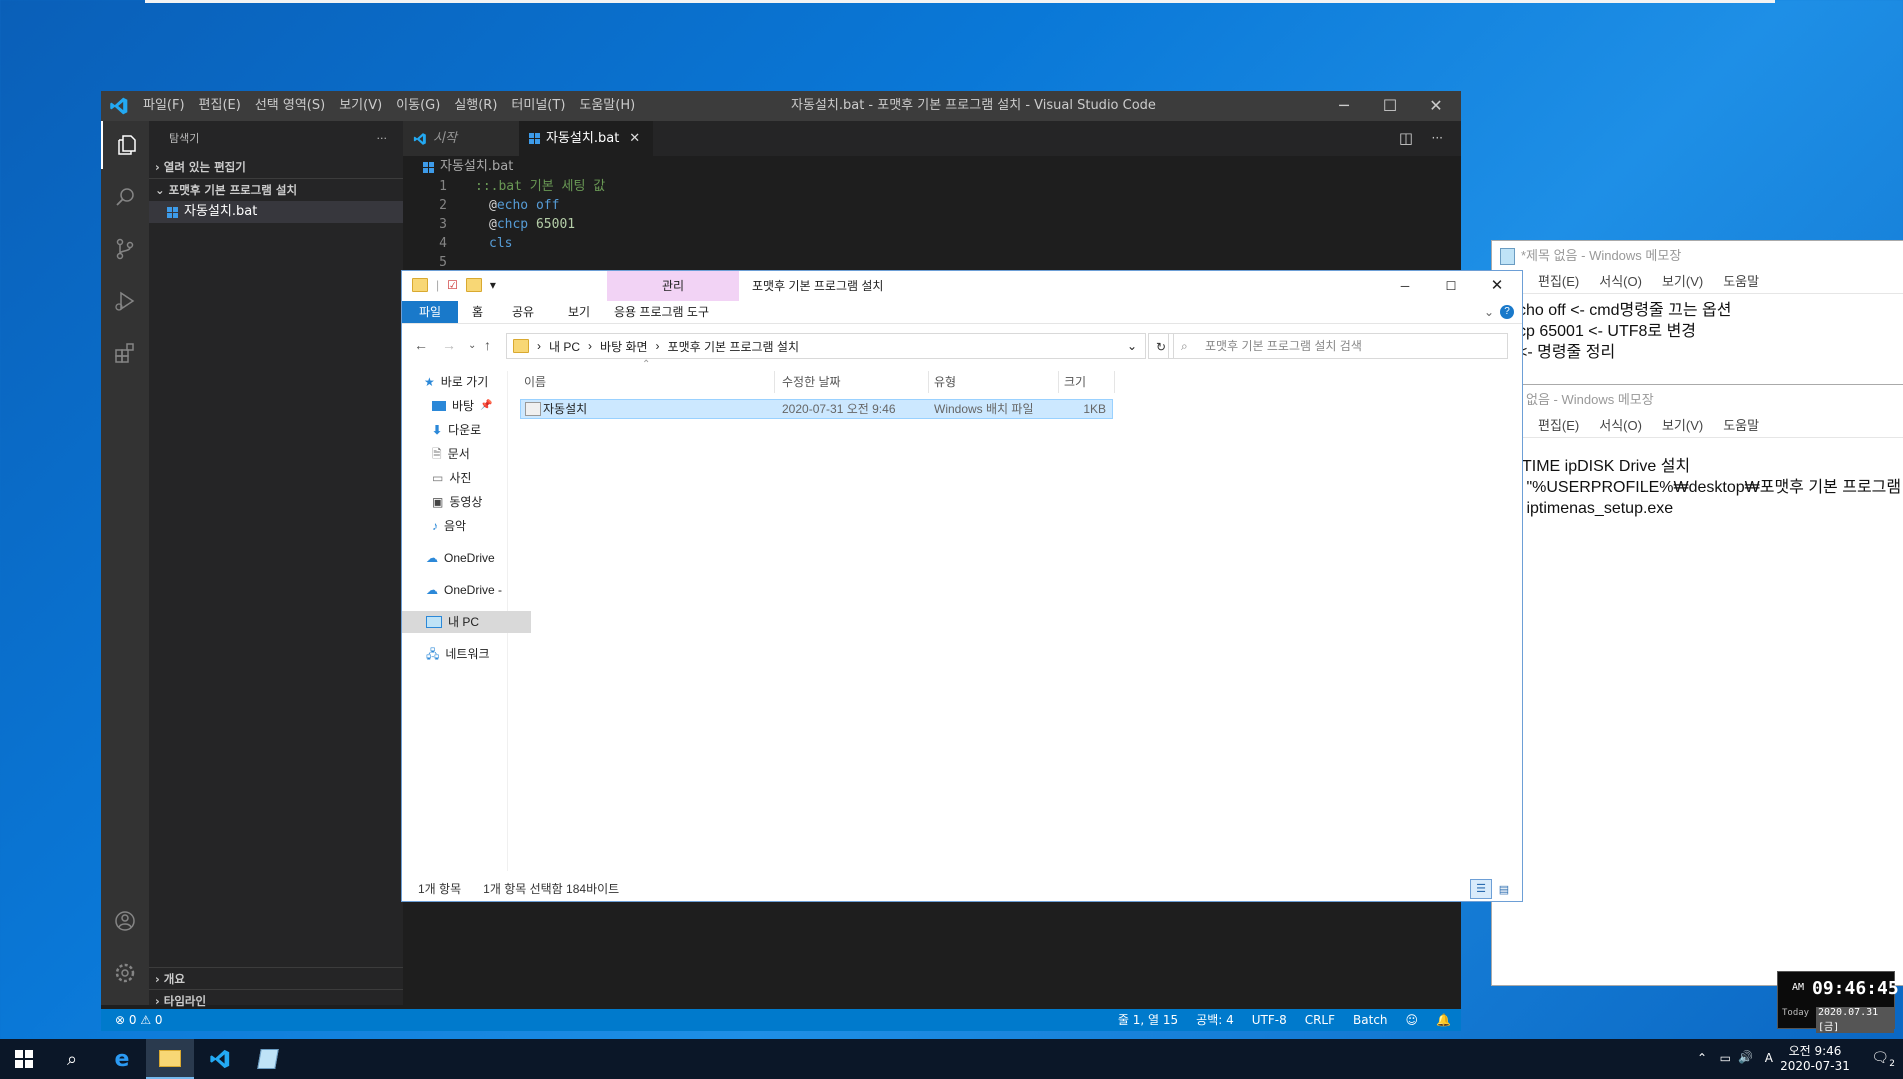 The height and width of the screenshot is (1079, 1903). What do you see at coordinates (276, 212) in the screenshot?
I see `file-tree-item: 자동설치.bat` at bounding box center [276, 212].